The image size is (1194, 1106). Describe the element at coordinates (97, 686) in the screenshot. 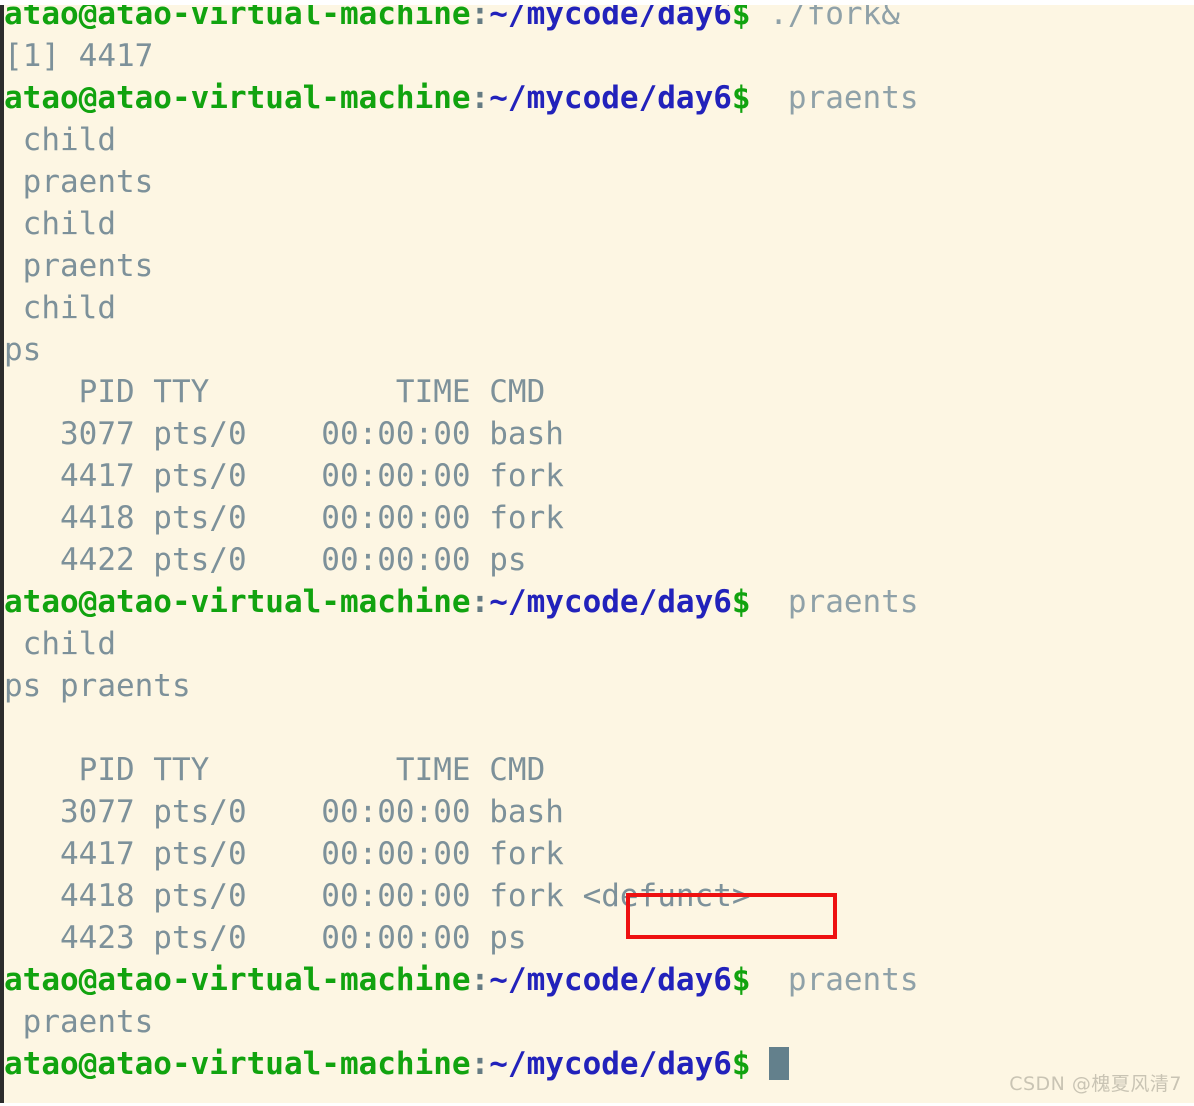

I see `output-line: ps praents` at that location.